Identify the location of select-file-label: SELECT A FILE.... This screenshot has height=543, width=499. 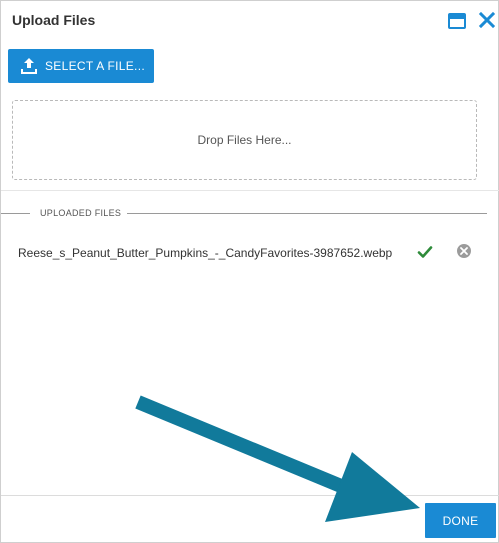
(95, 66).